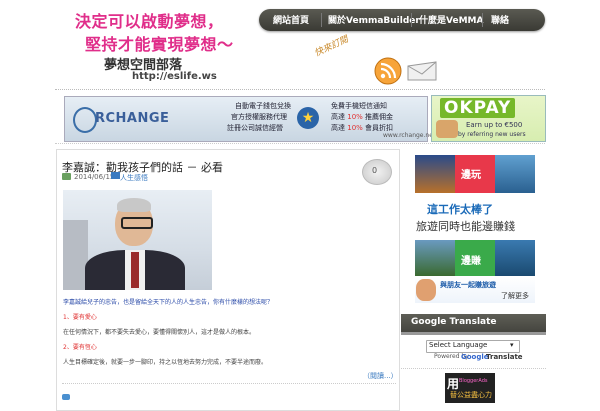 This screenshot has height=411, width=600. Describe the element at coordinates (137, 240) in the screenshot. I see `post-photo` at that location.